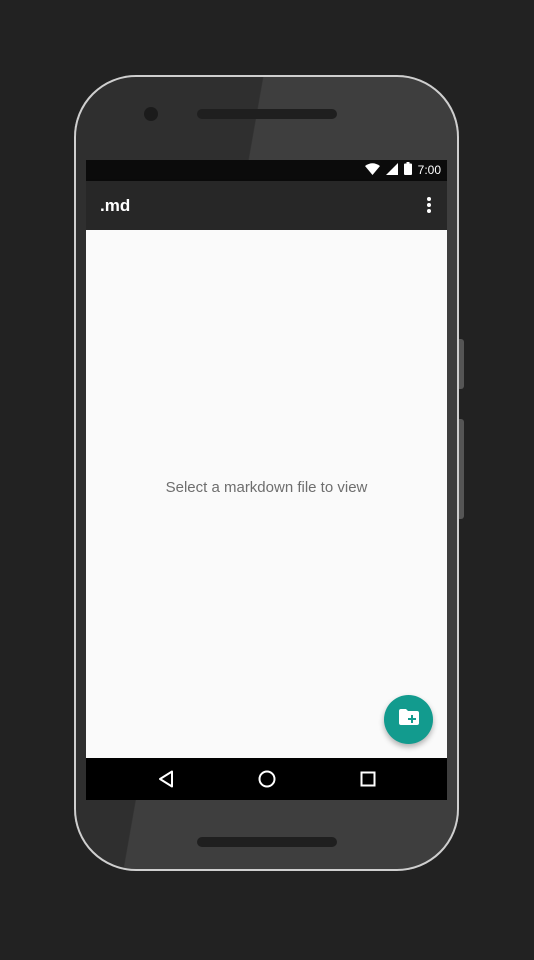 The image size is (534, 960). Describe the element at coordinates (266, 170) in the screenshot. I see `status-bar: 7:00` at that location.